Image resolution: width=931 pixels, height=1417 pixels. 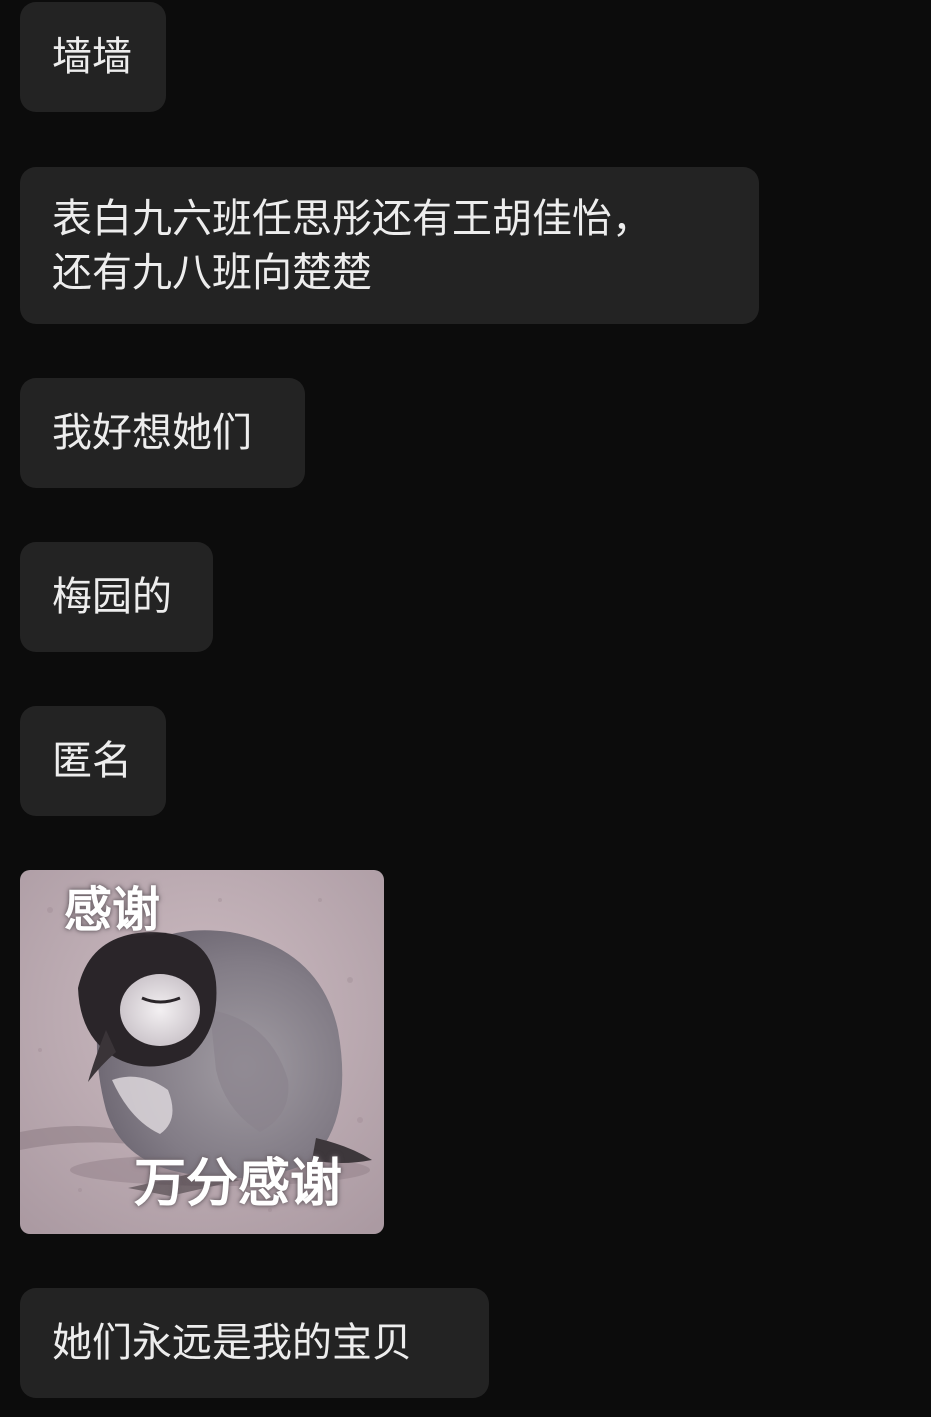 What do you see at coordinates (352, 246) in the screenshot?
I see `message-text: 表白九六班任思彤还有王胡佳怡，还有九八班向楚楚` at bounding box center [352, 246].